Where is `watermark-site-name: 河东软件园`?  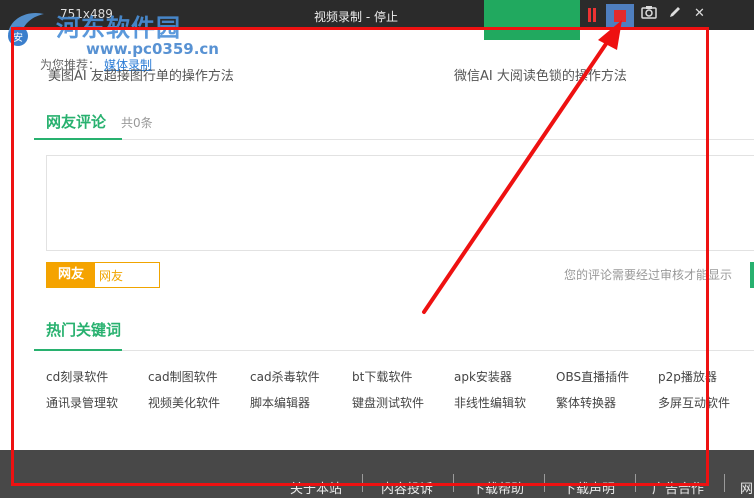
watermark-site-name: 河东软件园 is located at coordinates (118, 27).